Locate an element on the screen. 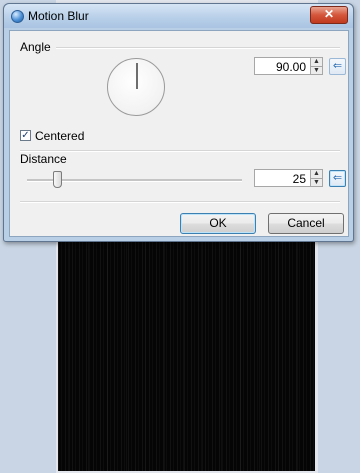 This screenshot has height=473, width=360. ok-button: OK is located at coordinates (218, 223).